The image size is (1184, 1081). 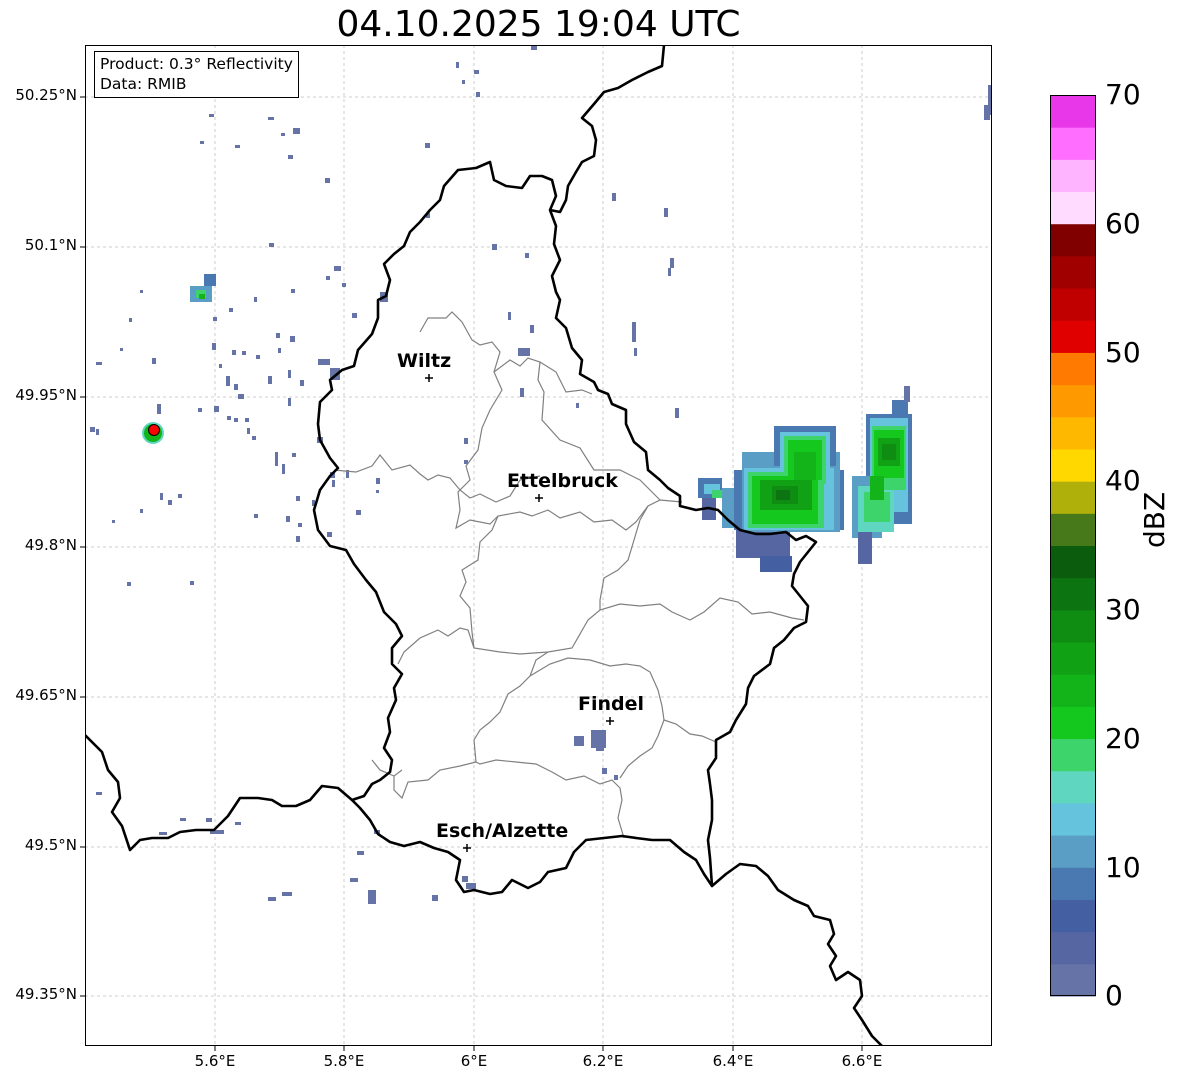 I want to click on y-tick-label: 49.5°N, so click(x=50, y=845).